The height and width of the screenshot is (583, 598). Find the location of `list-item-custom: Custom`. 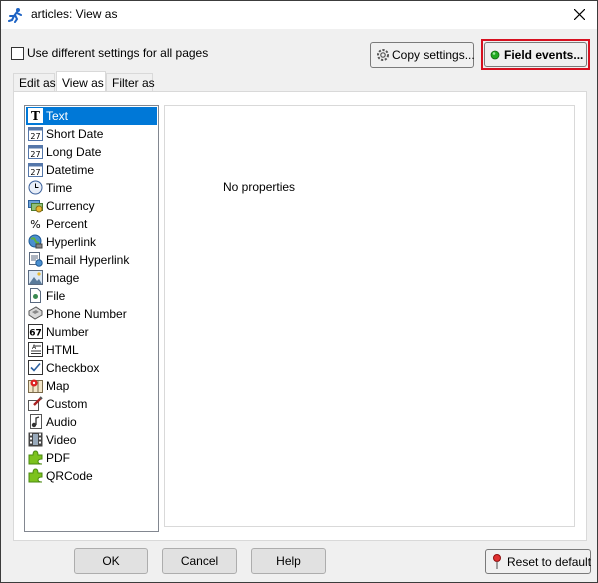

list-item-custom: Custom is located at coordinates (91, 404).